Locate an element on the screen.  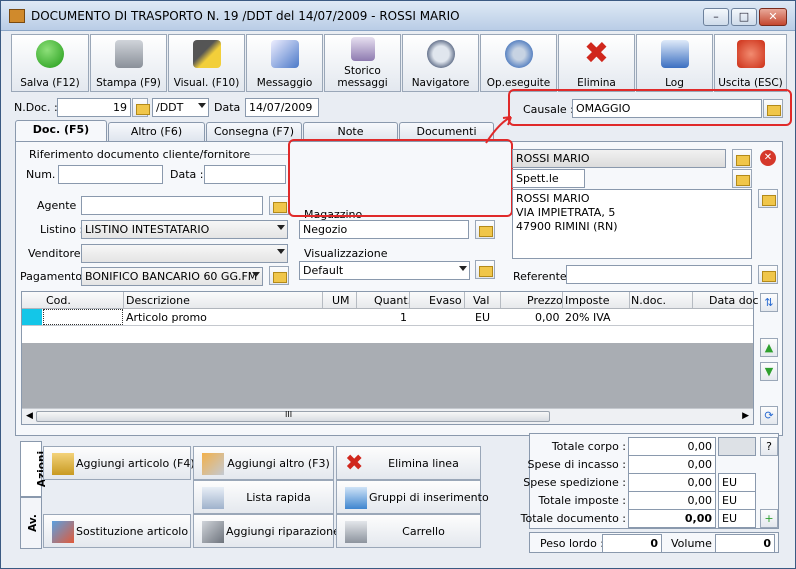
horizontal-scrollbar: ◀ III ▶ is located at coordinates (387, 416).